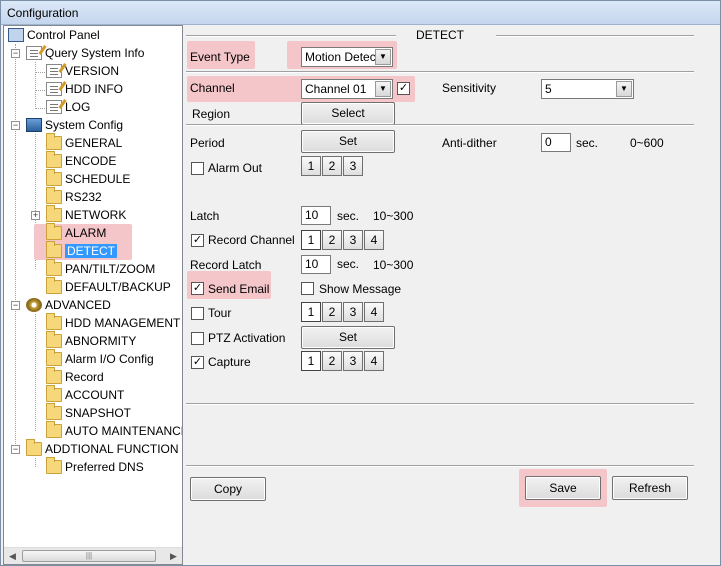 This screenshot has width=721, height=566. What do you see at coordinates (54, 35) in the screenshot?
I see `tree-root-control-panel: Control Panel` at bounding box center [54, 35].